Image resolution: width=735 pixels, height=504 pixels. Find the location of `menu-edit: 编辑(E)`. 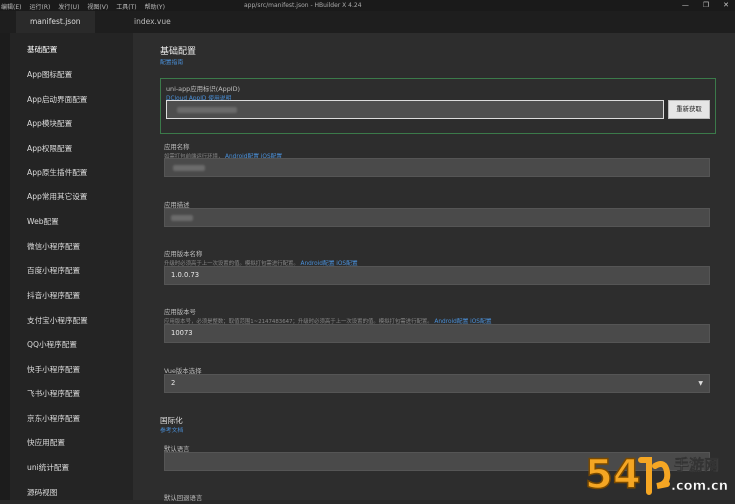

menu-edit: 编辑(E) is located at coordinates (10, 6).